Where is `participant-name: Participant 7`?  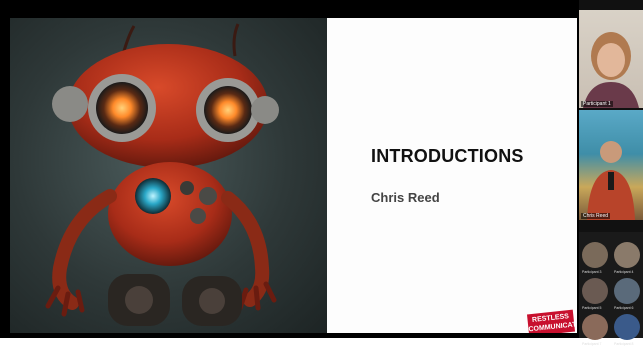
participant-name: Participant 7 is located at coordinates (592, 344).